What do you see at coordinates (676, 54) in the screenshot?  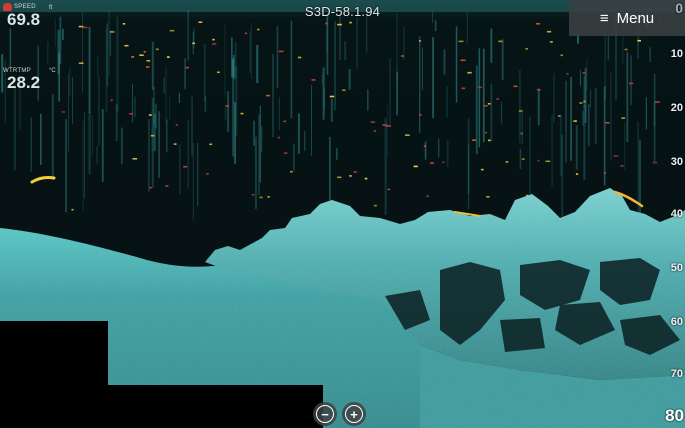 I see `depth-label: 10` at bounding box center [676, 54].